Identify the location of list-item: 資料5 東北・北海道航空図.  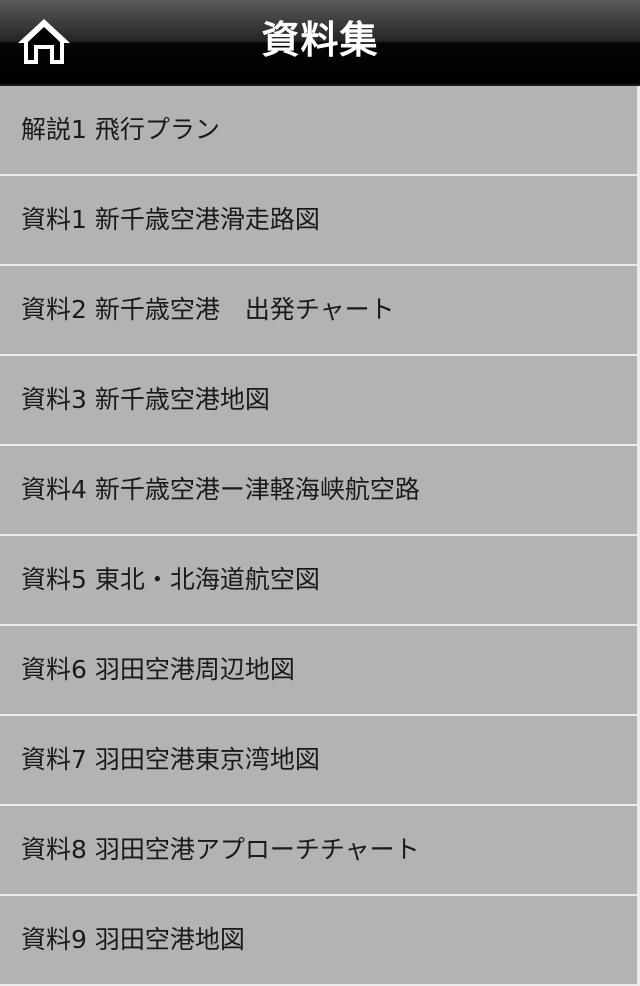
(320, 581).